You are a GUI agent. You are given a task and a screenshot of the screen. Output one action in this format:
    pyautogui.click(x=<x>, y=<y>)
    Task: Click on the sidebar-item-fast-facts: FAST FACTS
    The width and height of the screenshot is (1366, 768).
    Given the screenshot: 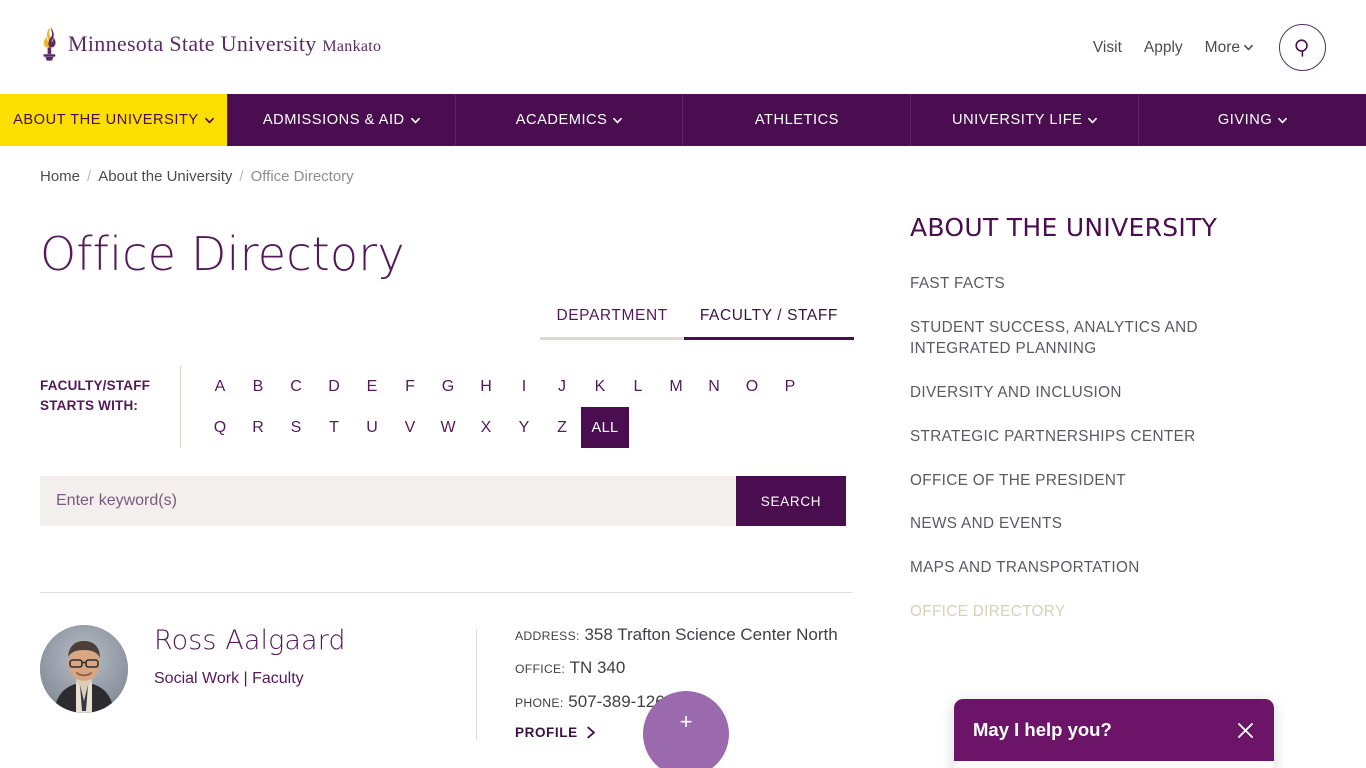 What is the action you would take?
    pyautogui.click(x=1096, y=284)
    